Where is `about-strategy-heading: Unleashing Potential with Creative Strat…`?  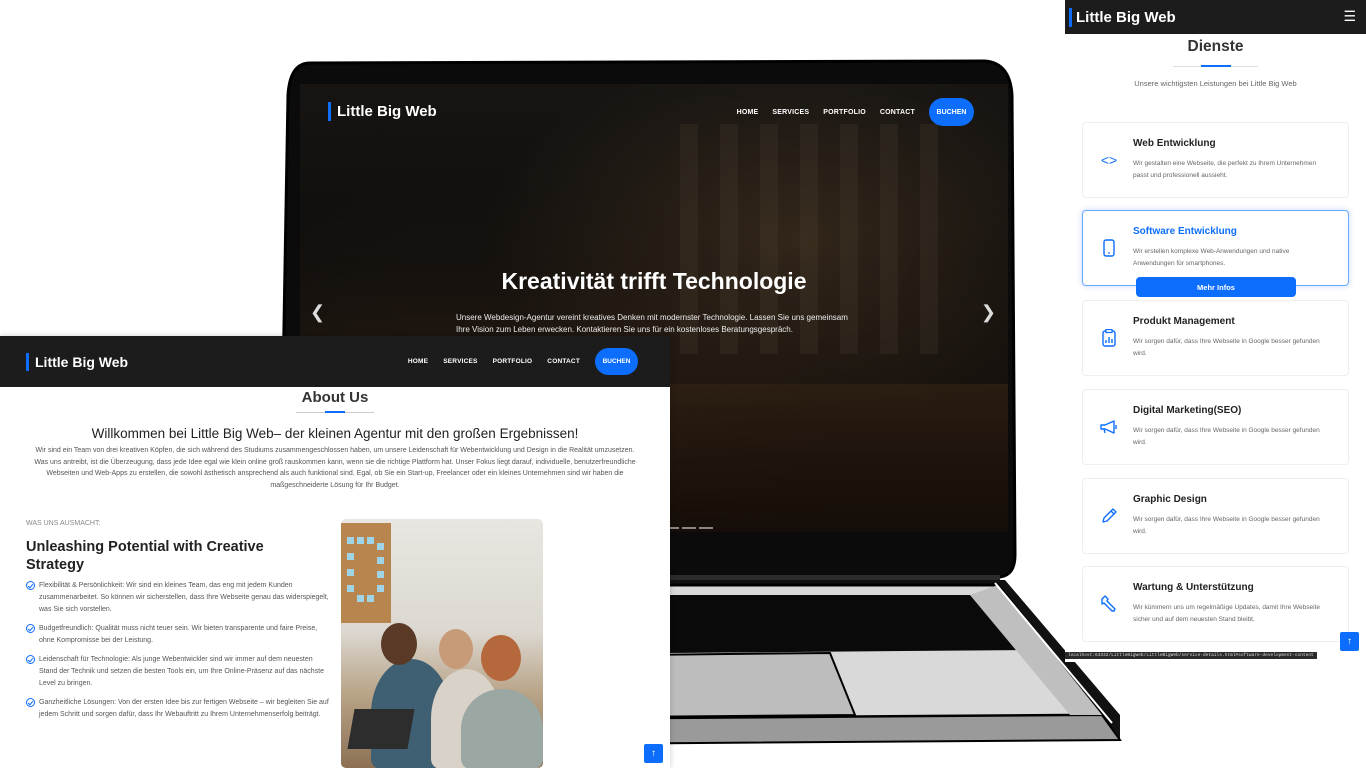 about-strategy-heading: Unleashing Potential with Creative Strat… is located at coordinates (145, 556).